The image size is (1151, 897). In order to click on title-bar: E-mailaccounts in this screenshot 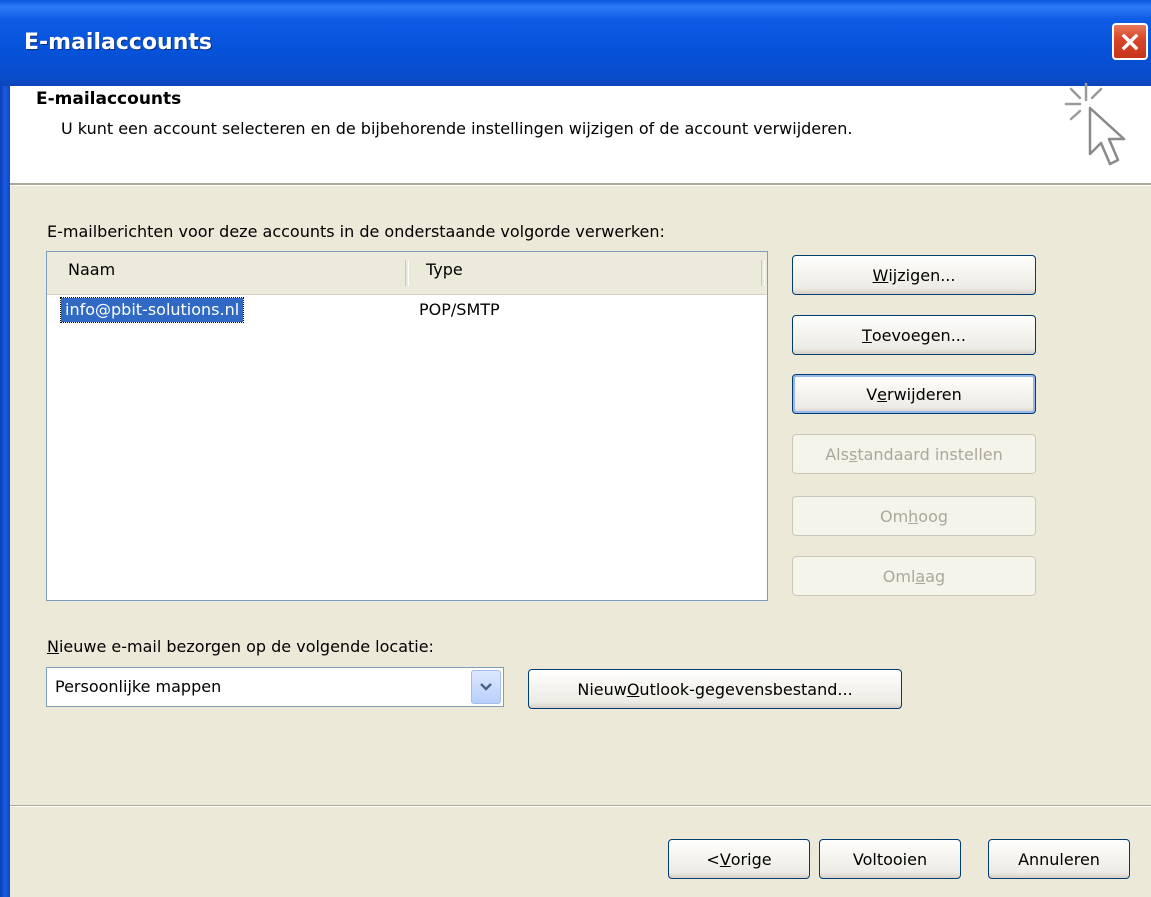, I will do `click(575, 43)`.